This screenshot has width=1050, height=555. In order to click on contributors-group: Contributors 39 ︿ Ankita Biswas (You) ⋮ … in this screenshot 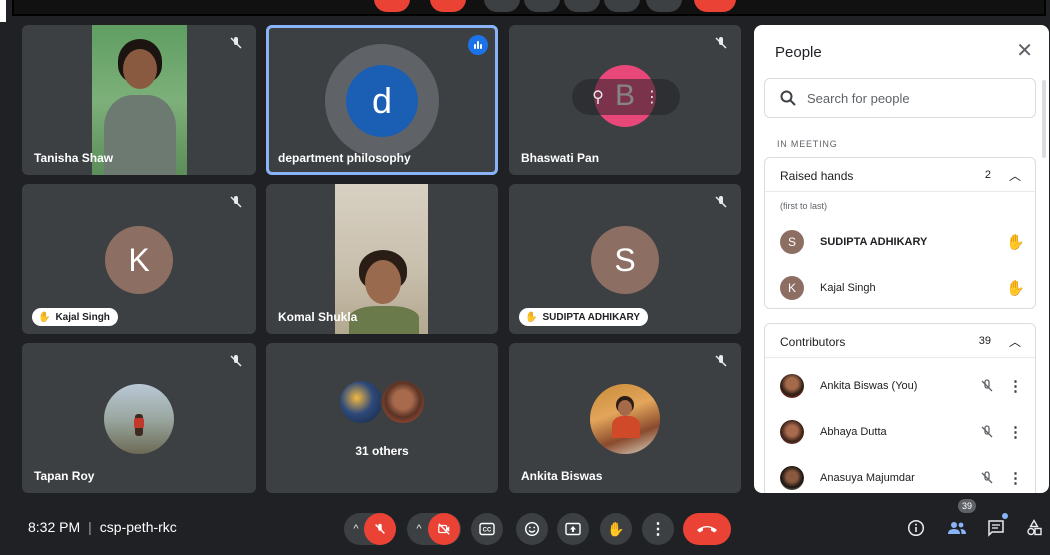, I will do `click(900, 408)`.